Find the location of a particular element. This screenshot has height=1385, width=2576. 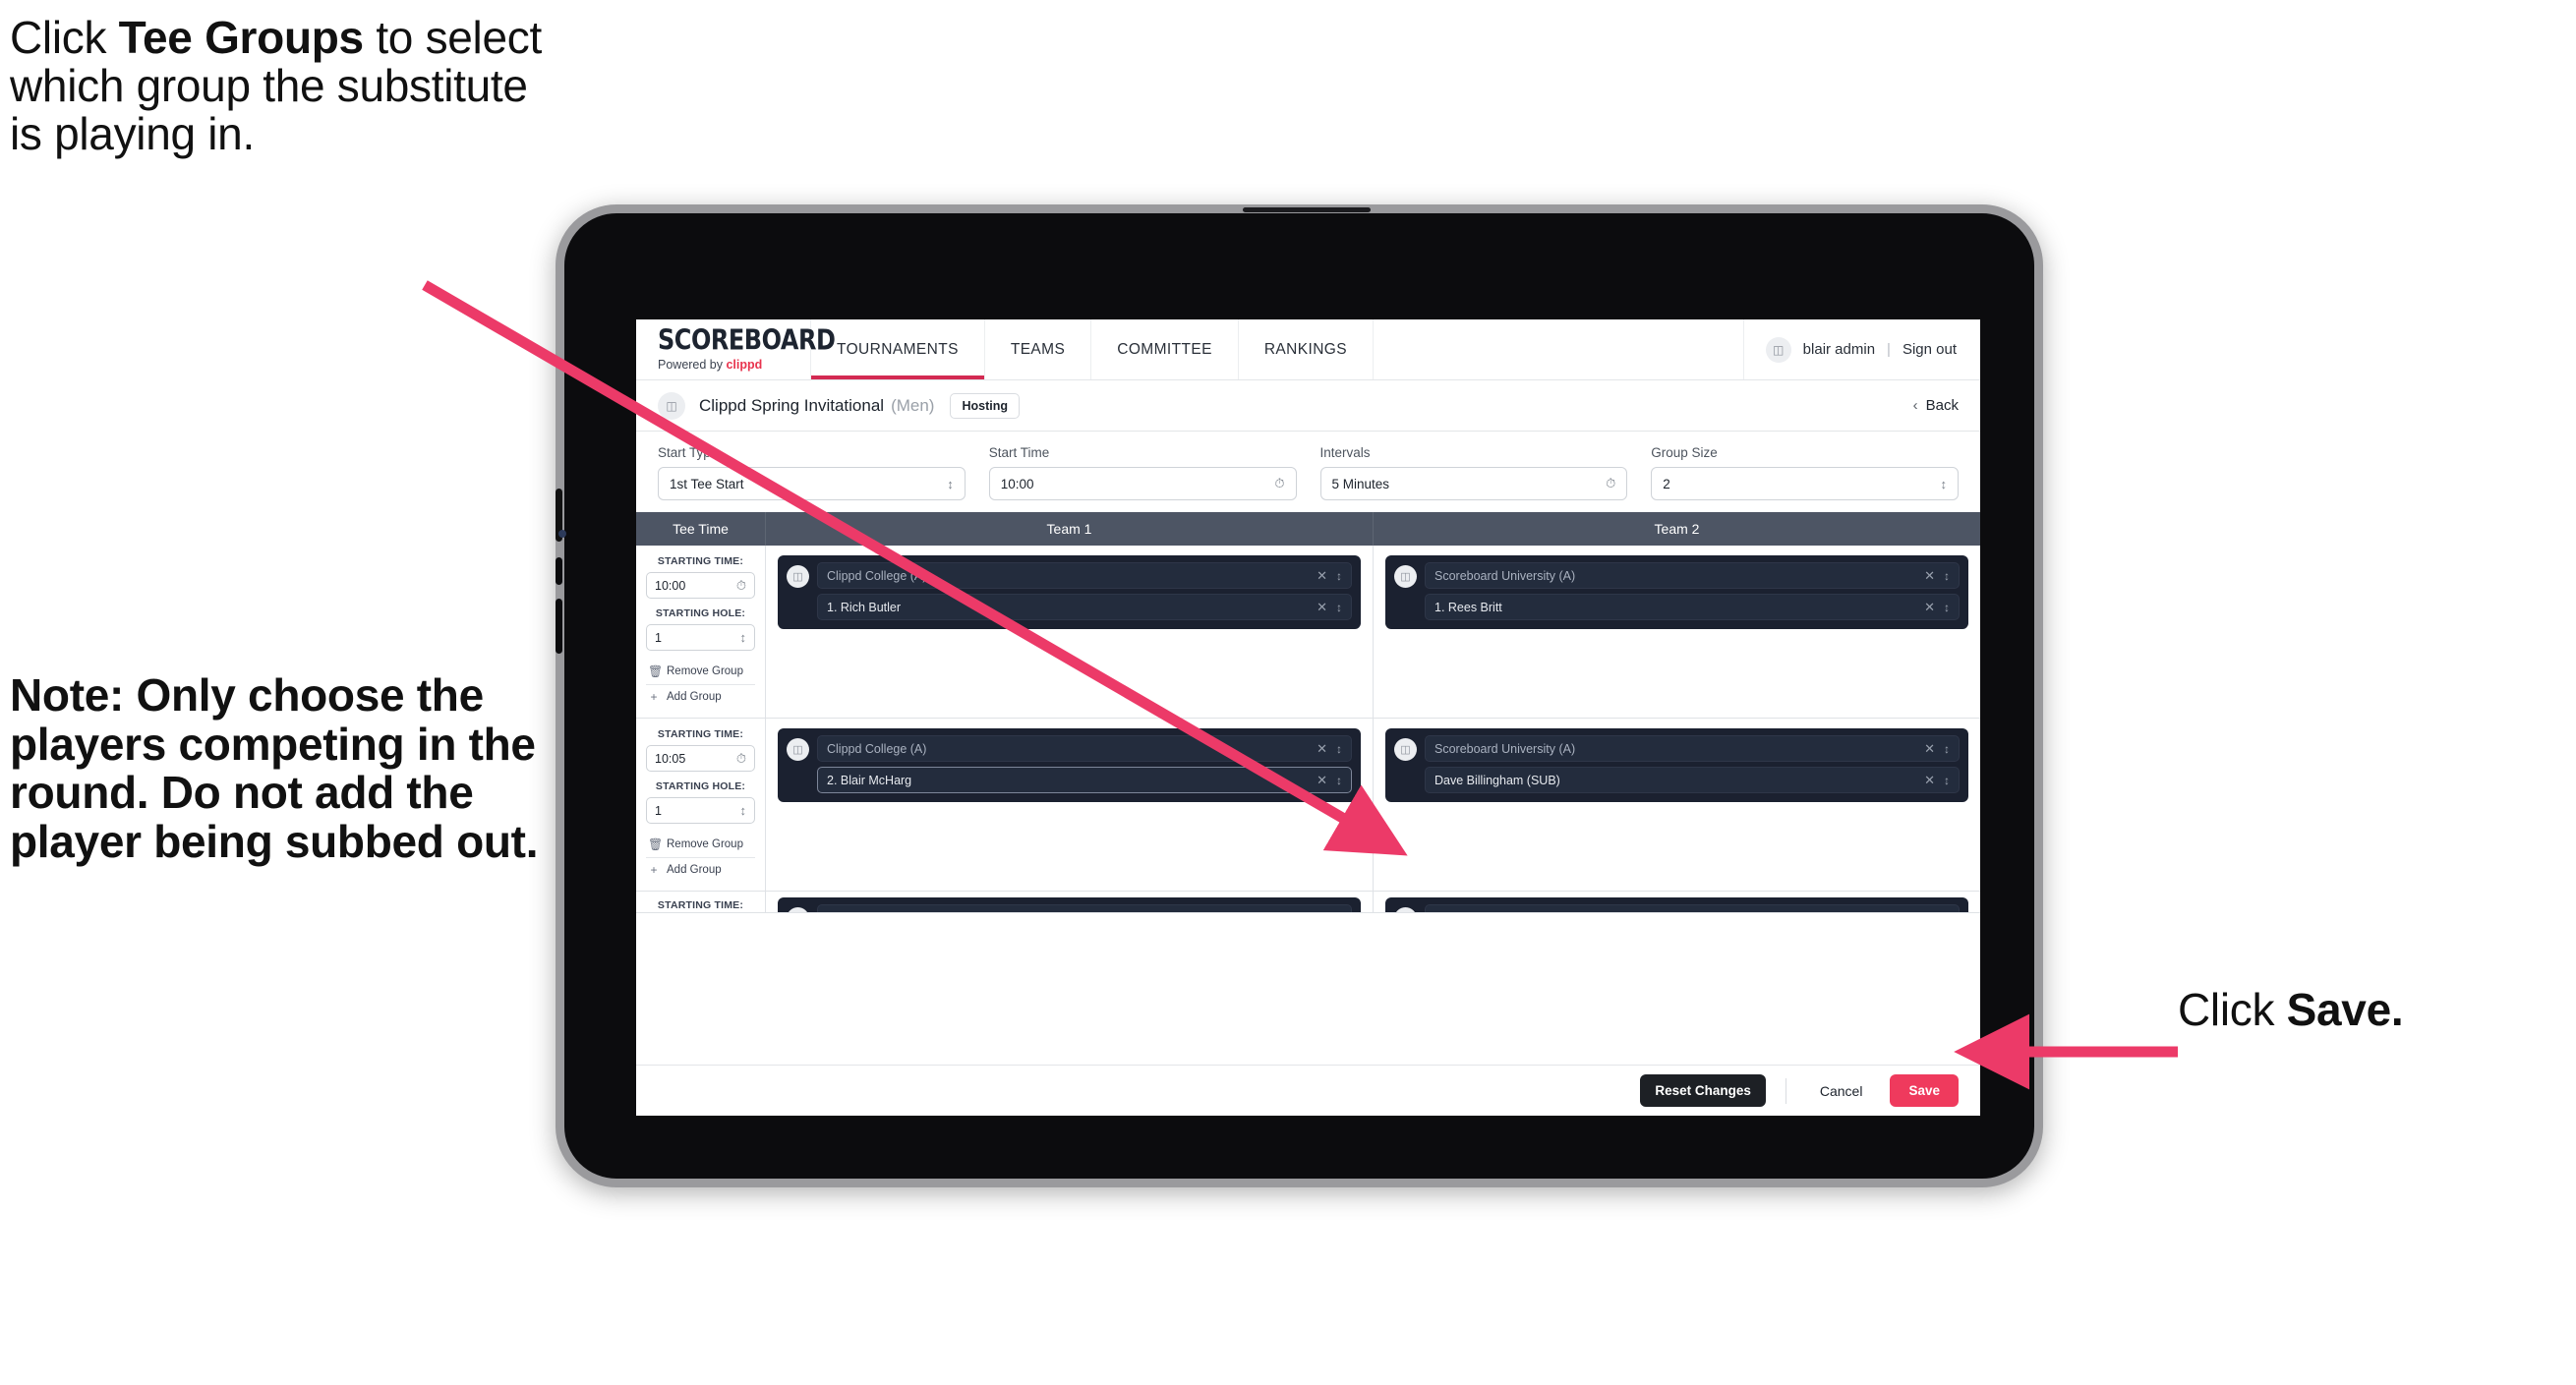

player-name: Dave Billingham (SUB) is located at coordinates (1497, 780).